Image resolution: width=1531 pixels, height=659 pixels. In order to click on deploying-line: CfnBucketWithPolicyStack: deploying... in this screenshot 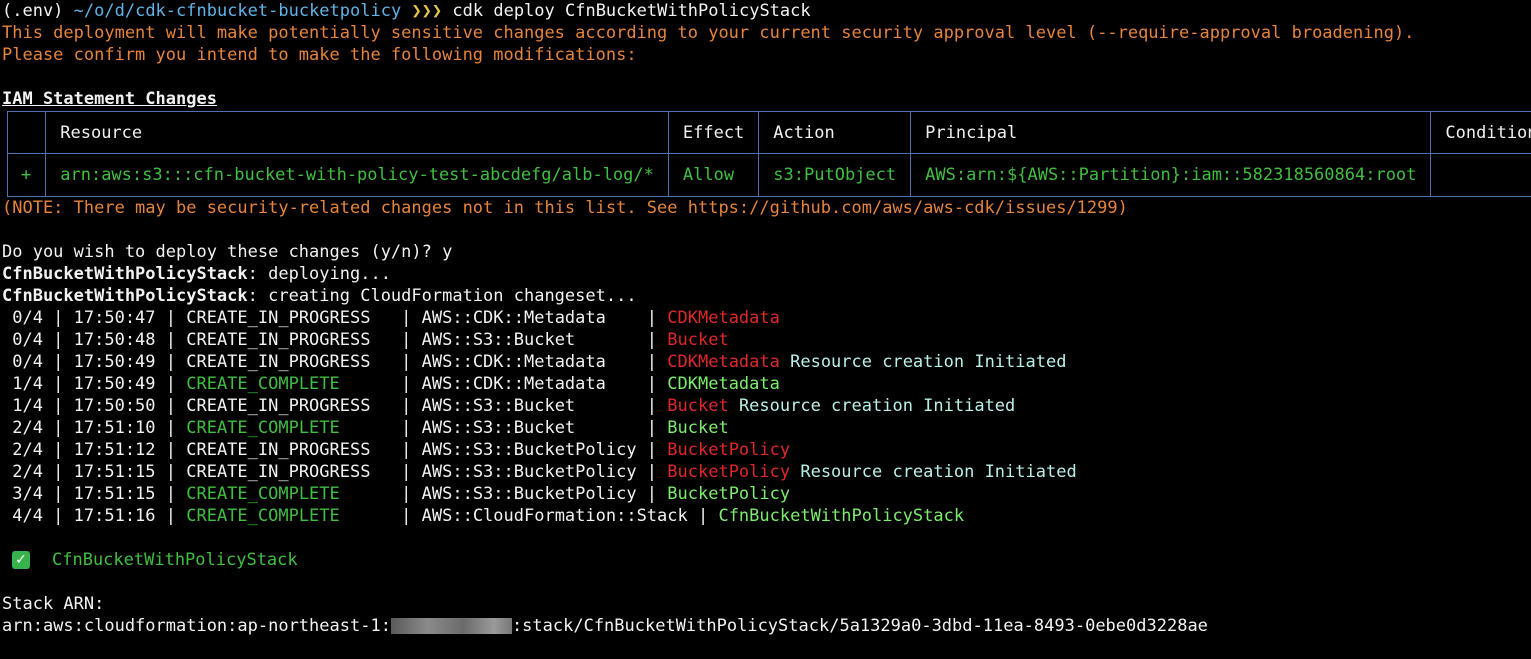, I will do `click(765, 274)`.